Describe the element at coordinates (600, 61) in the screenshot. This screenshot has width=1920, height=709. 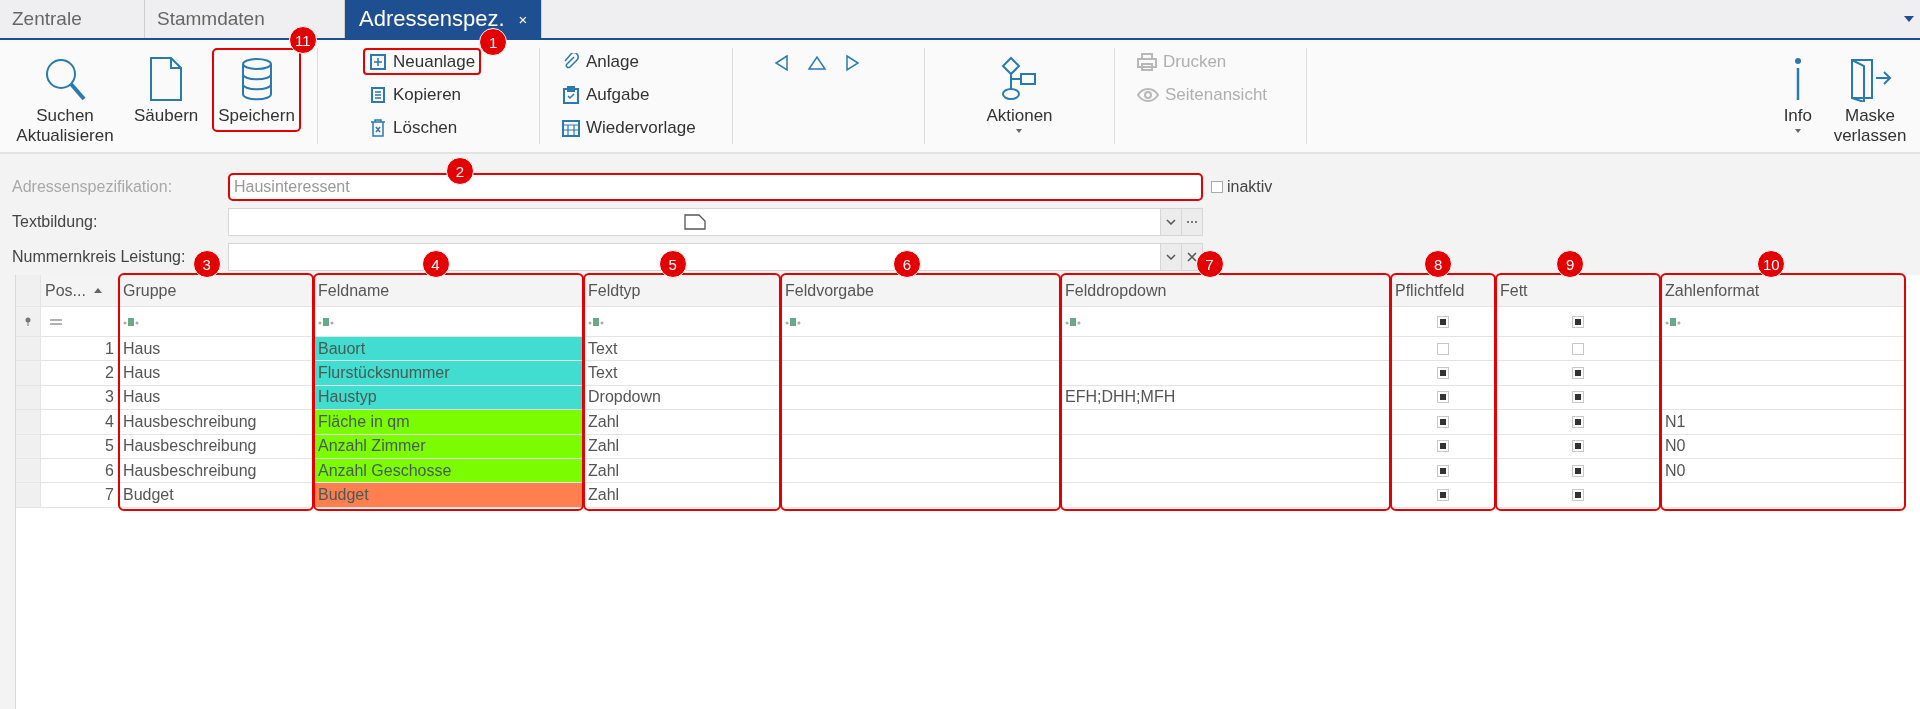
I see `ribbon-button: Anlage` at that location.